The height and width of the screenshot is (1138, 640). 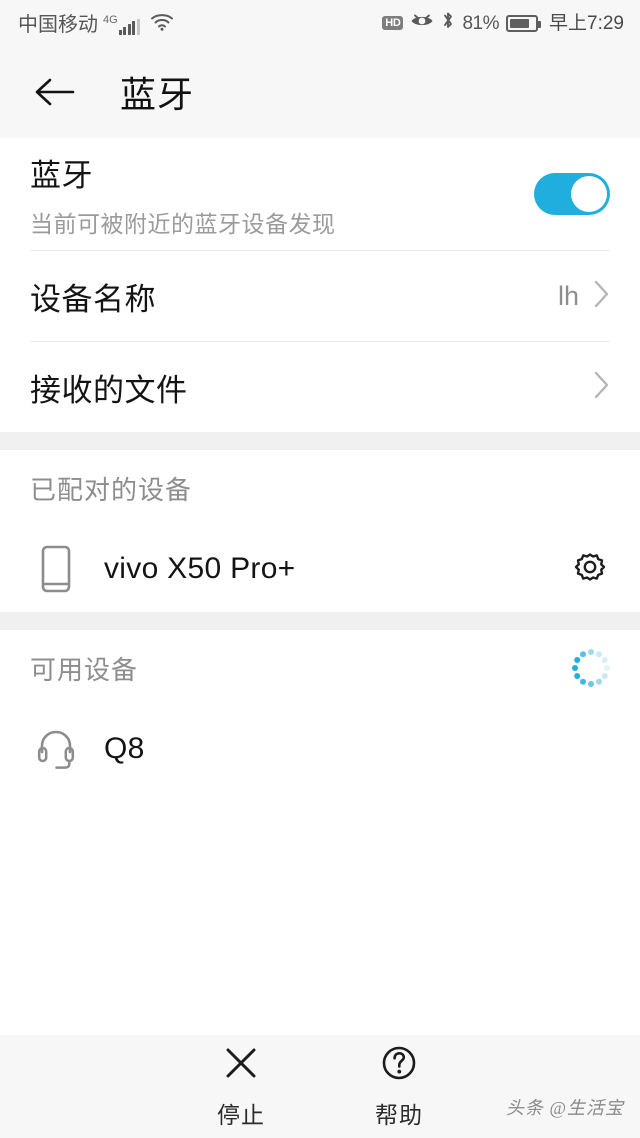 I want to click on stop-button: 停止, so click(x=241, y=1086).